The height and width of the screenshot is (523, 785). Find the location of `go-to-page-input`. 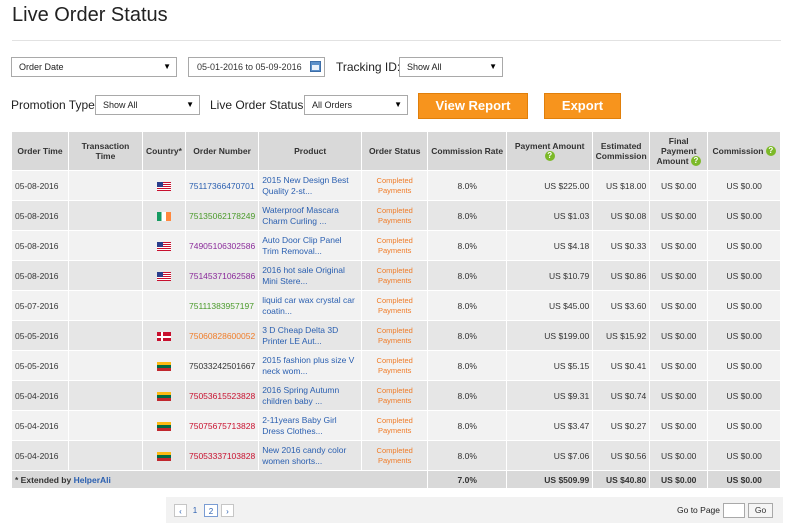

go-to-page-input is located at coordinates (734, 510).